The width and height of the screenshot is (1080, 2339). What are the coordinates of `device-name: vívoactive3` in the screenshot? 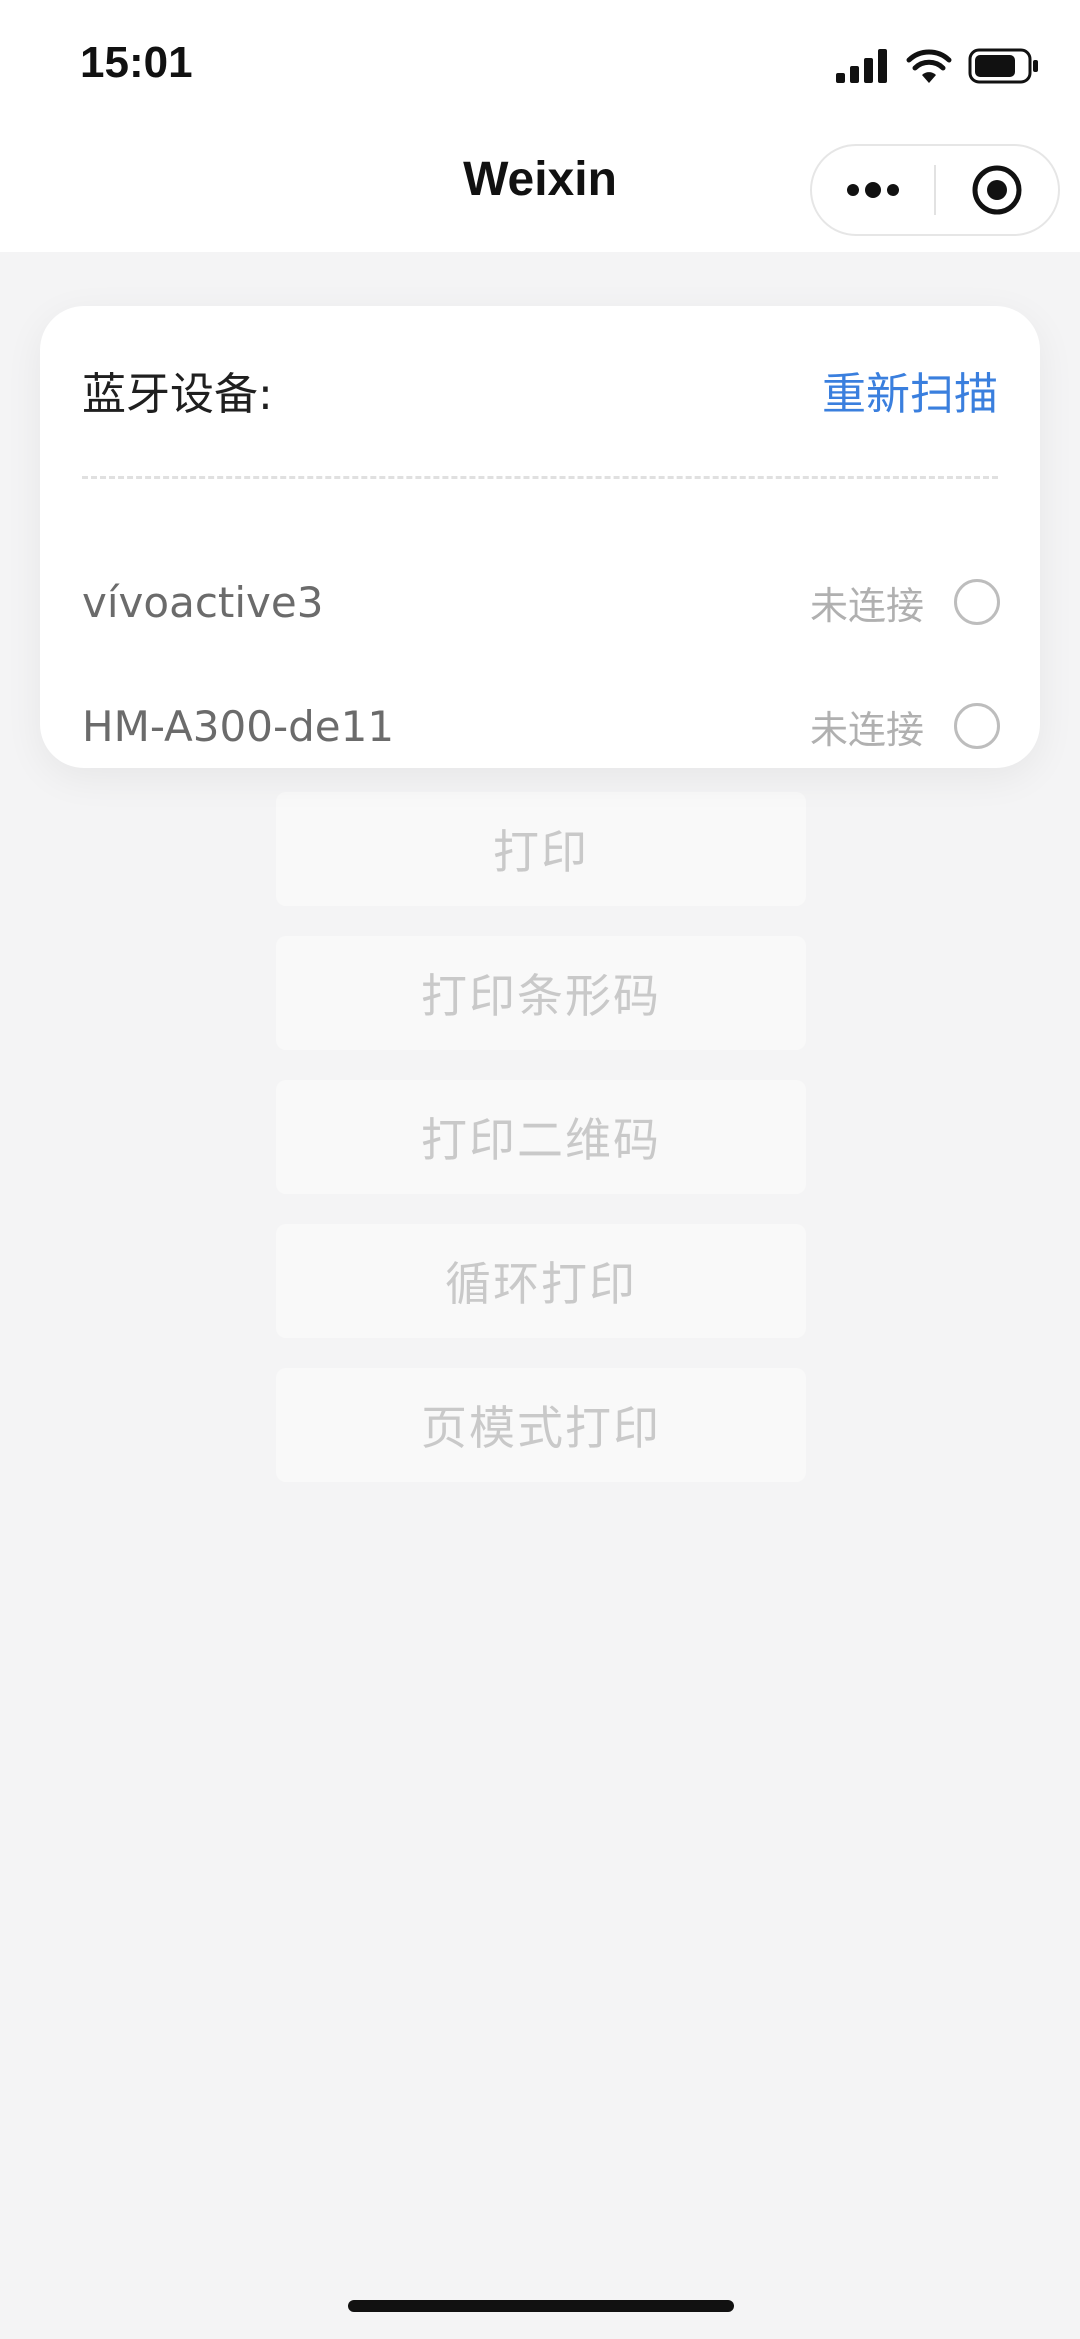 It's located at (203, 602).